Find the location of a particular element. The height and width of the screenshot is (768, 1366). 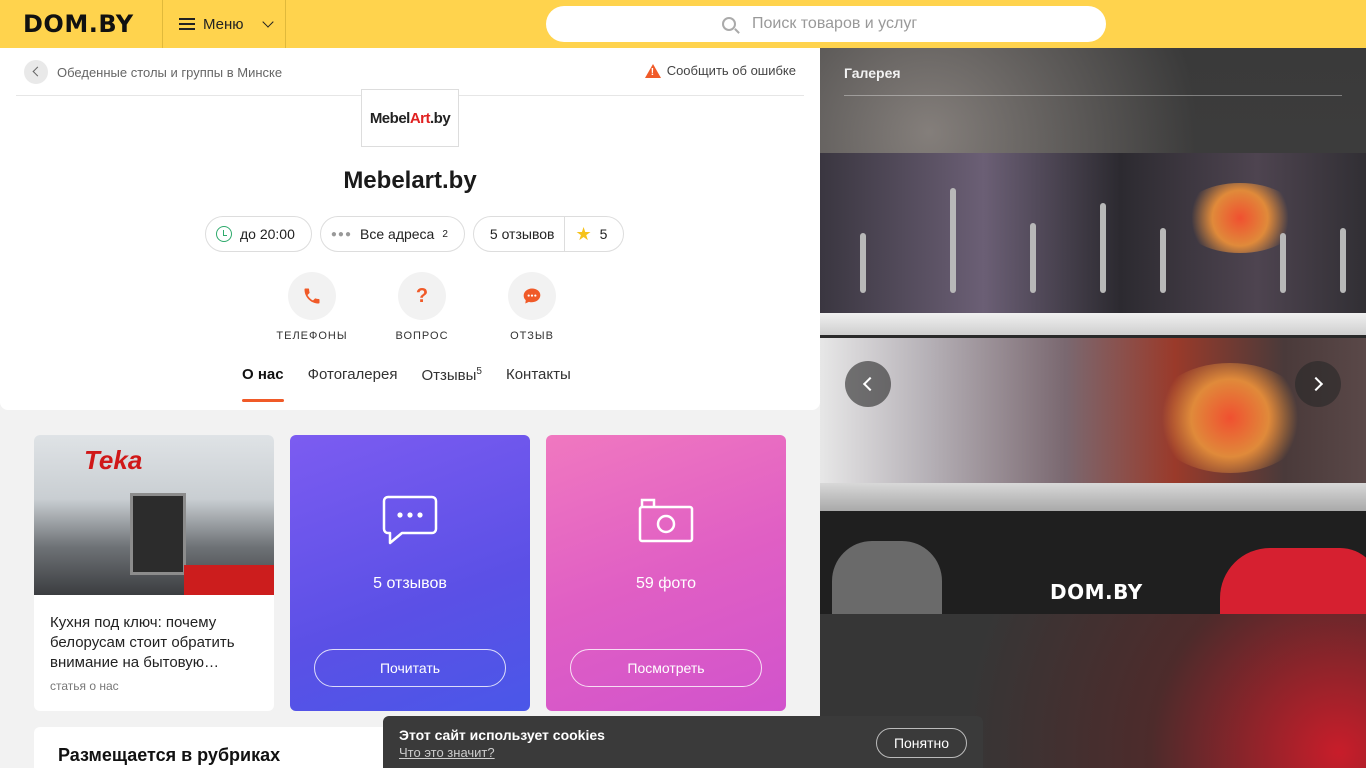

watermark: DOM.BY is located at coordinates (1096, 592).